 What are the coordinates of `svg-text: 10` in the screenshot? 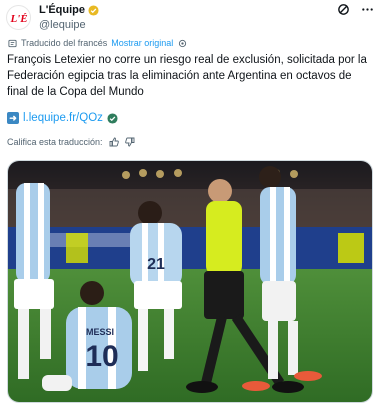 It's located at (101, 356).